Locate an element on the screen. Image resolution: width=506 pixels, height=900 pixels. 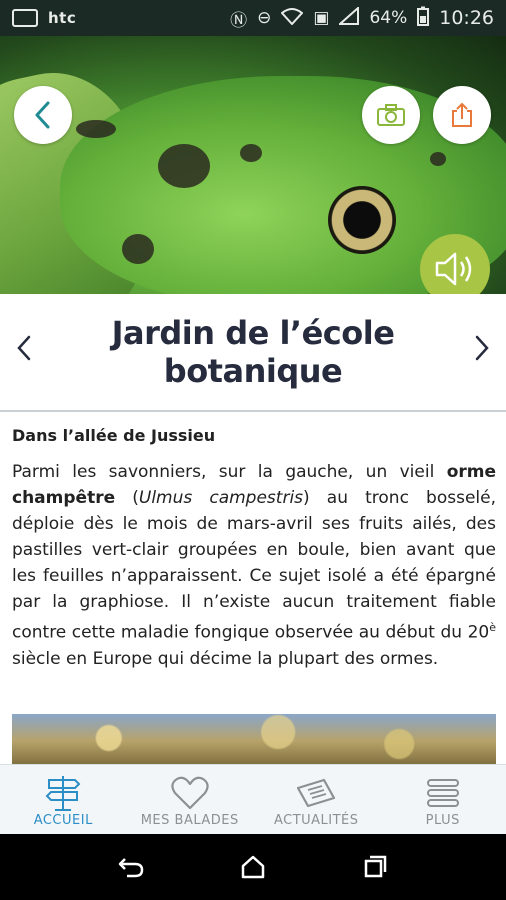
system-recents-button is located at coordinates (375, 867).